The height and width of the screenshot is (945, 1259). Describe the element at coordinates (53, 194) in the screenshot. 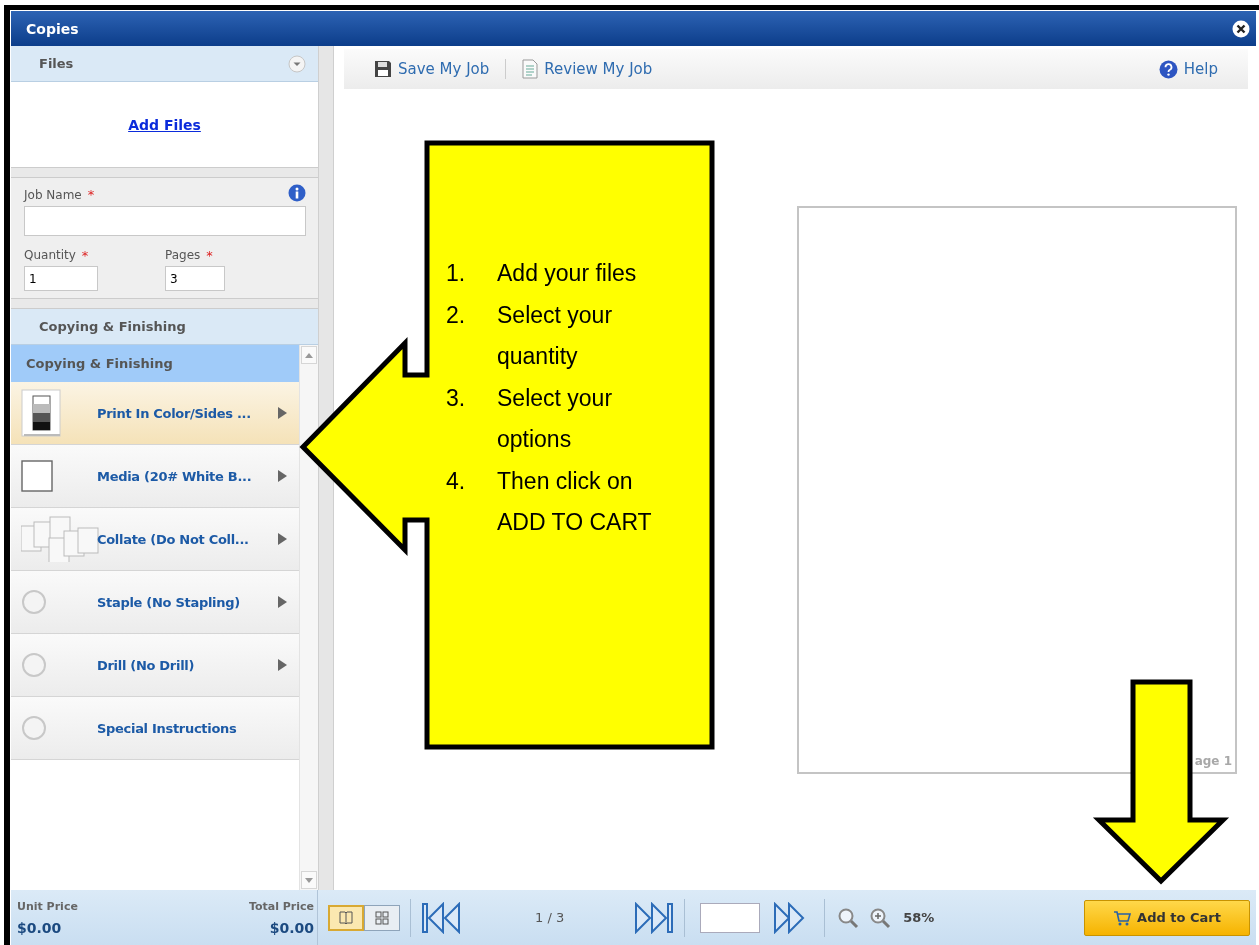

I see `field-label: Job Name` at that location.